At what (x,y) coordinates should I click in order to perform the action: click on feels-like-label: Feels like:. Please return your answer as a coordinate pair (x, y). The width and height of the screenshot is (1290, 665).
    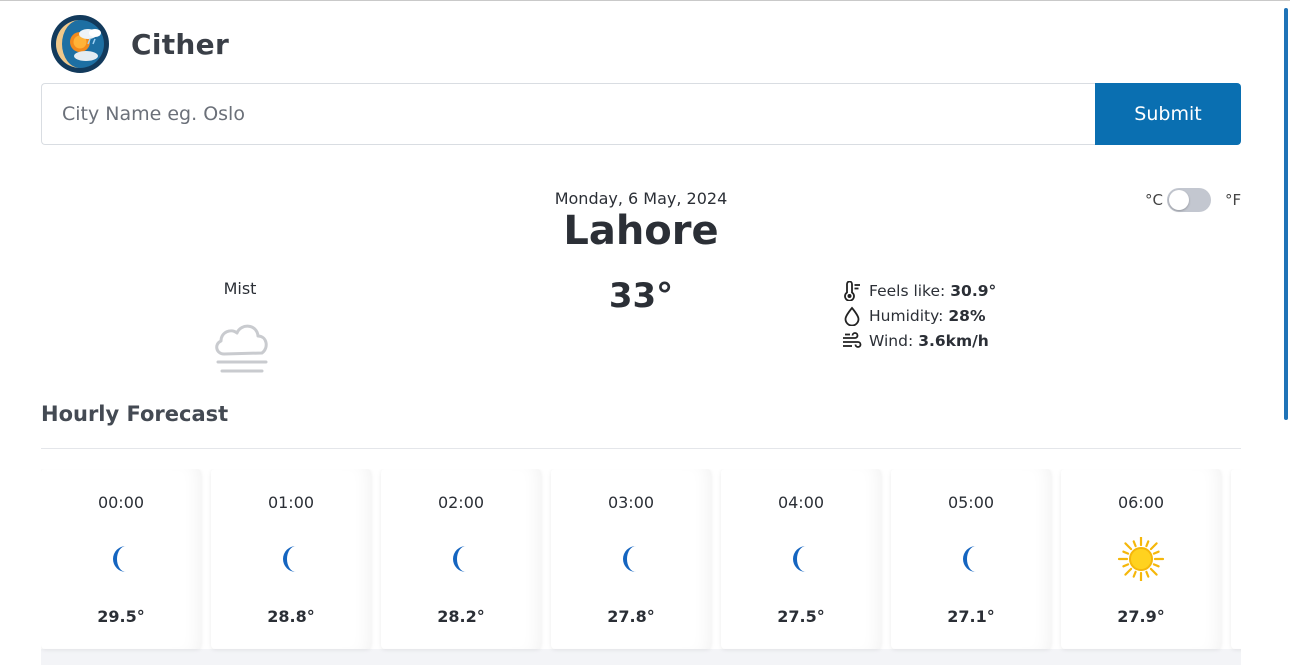
    Looking at the image, I should click on (907, 290).